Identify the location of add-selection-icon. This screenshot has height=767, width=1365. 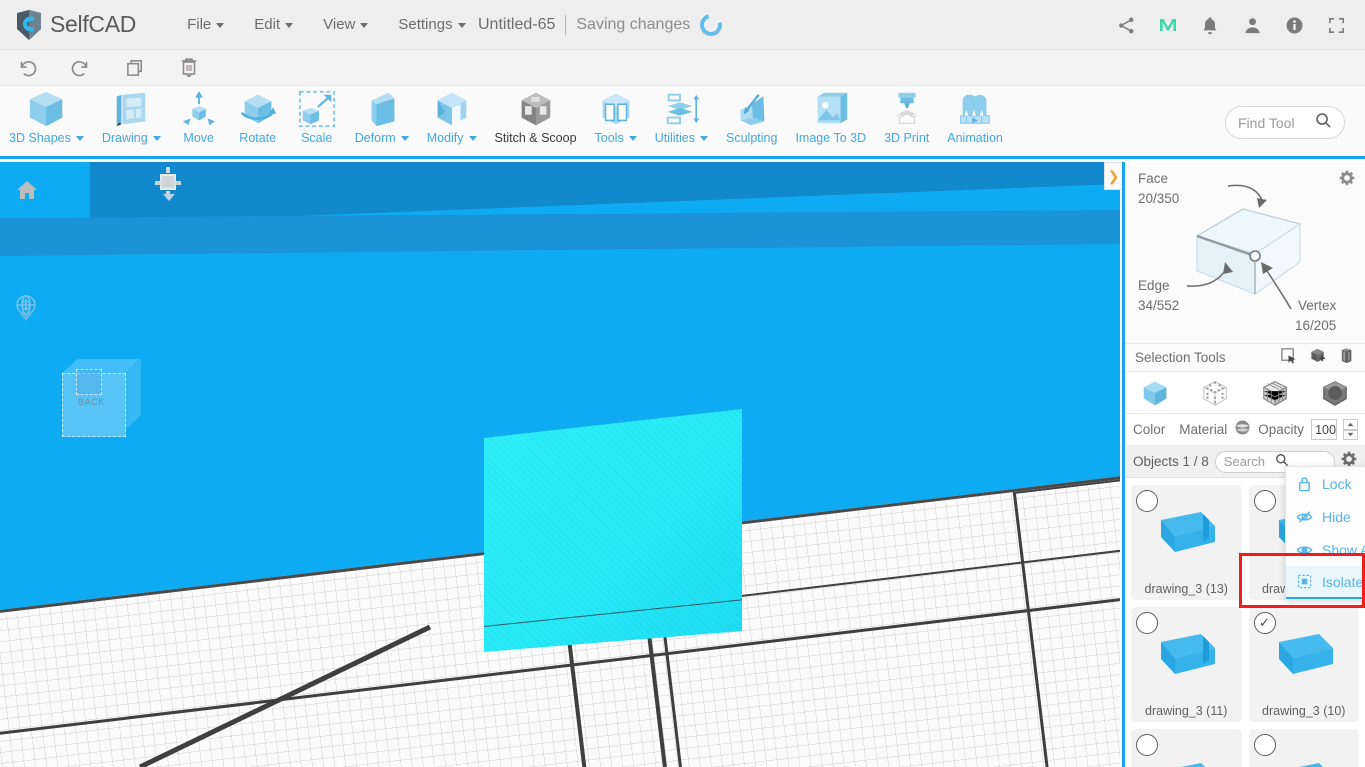
(1317, 358).